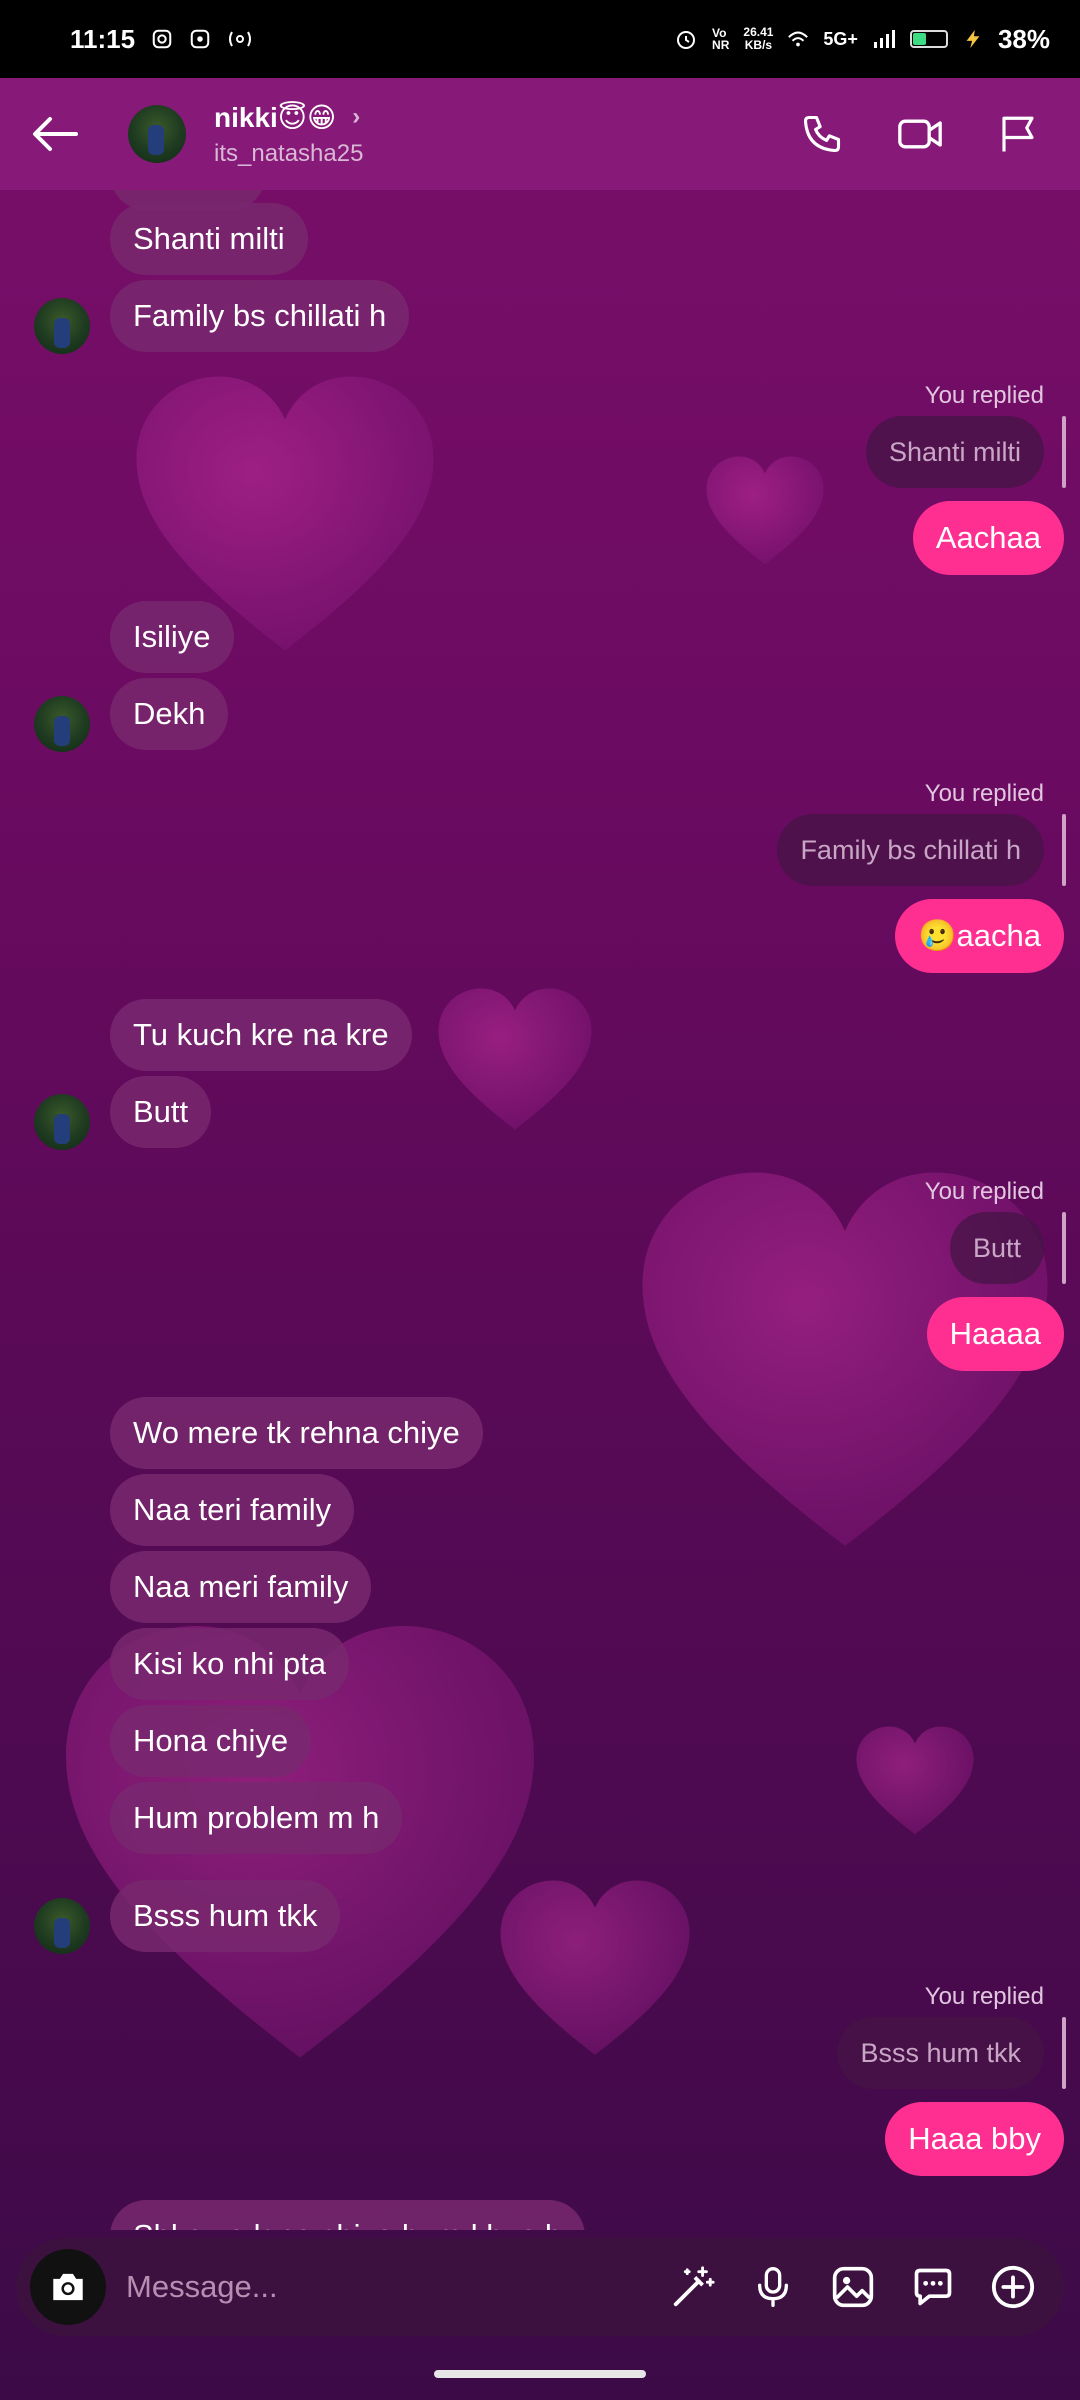 The width and height of the screenshot is (1080, 2400). What do you see at coordinates (172, 637) in the screenshot?
I see `message-bubble: Isiliye` at bounding box center [172, 637].